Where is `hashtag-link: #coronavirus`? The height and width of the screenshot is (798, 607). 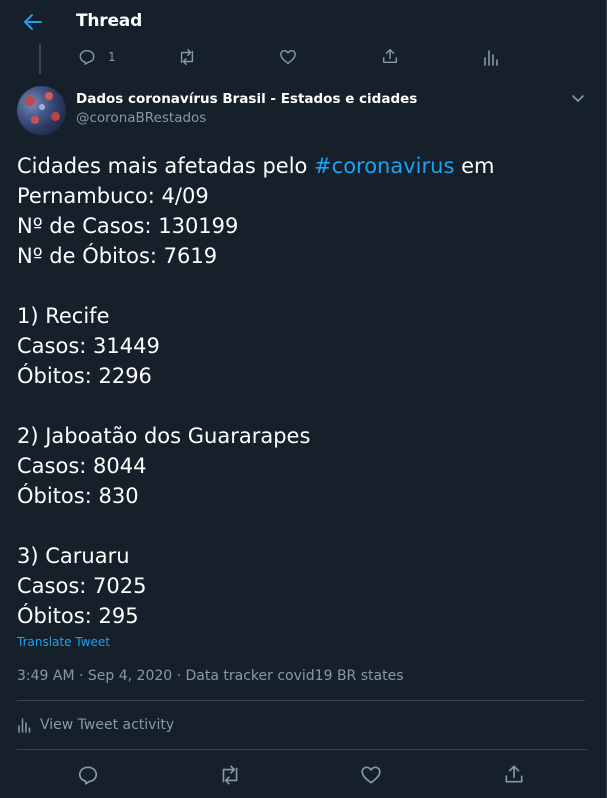
hashtag-link: #coronavirus is located at coordinates (384, 166).